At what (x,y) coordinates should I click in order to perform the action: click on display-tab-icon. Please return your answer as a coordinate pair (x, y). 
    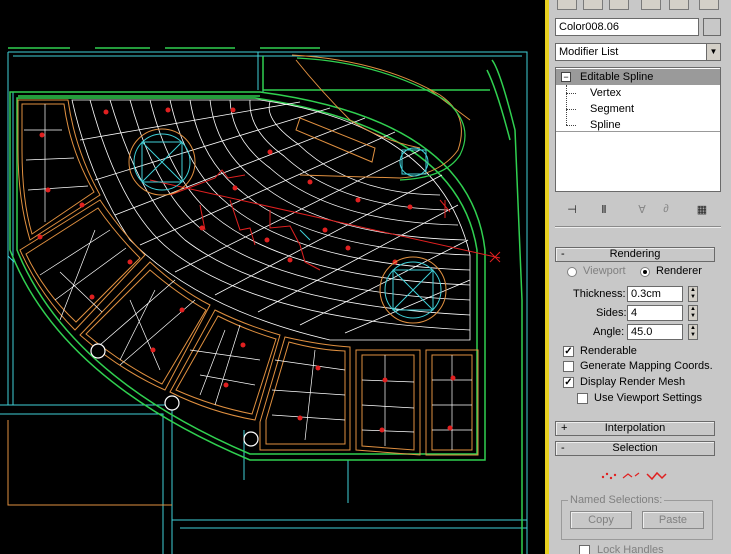
    Looking at the image, I should click on (679, 5).